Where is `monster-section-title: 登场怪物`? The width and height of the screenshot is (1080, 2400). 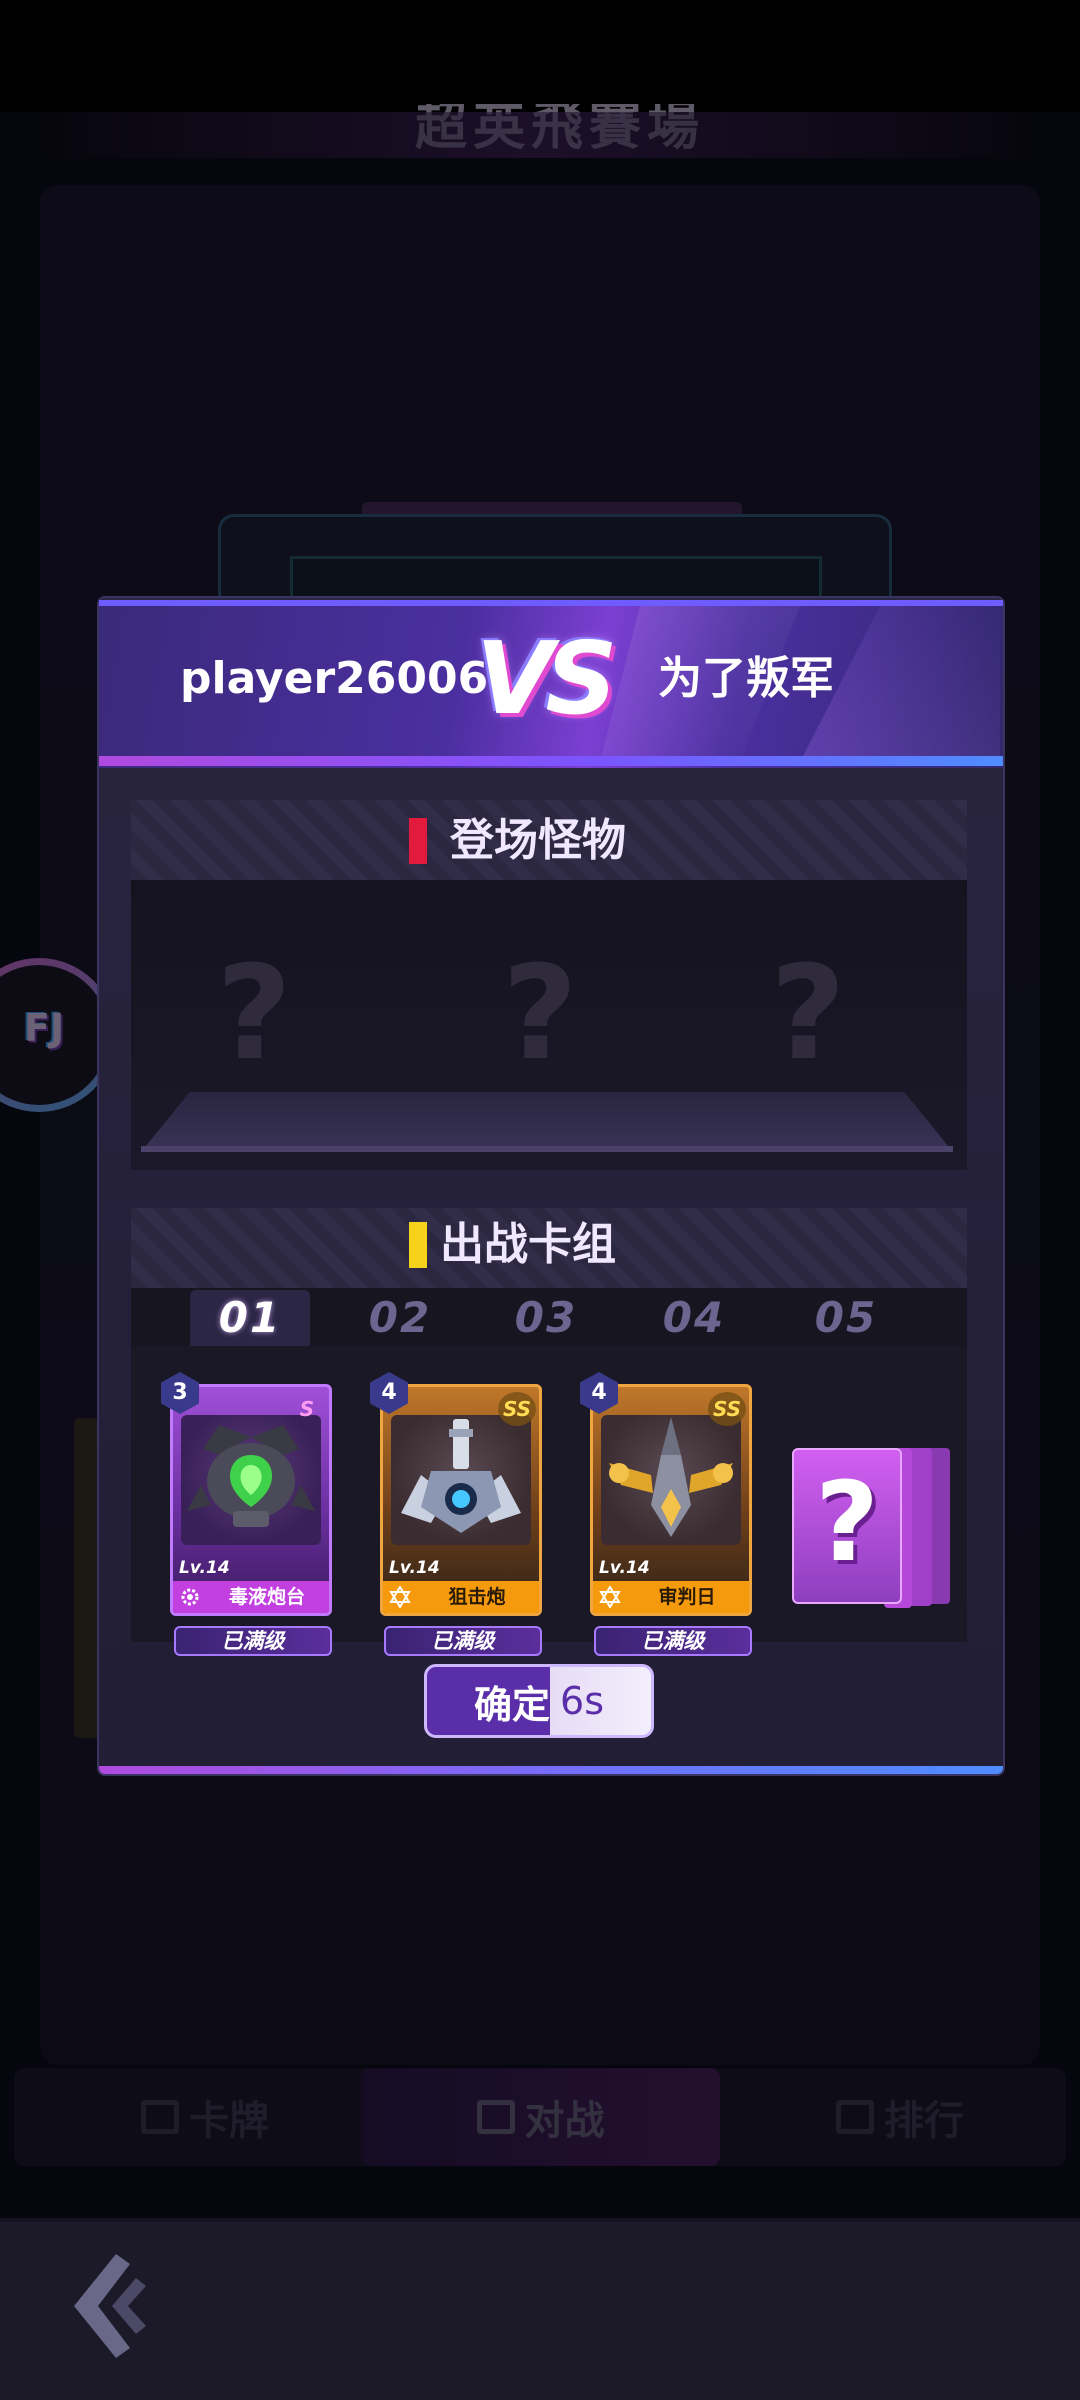 monster-section-title: 登场怪物 is located at coordinates (538, 840).